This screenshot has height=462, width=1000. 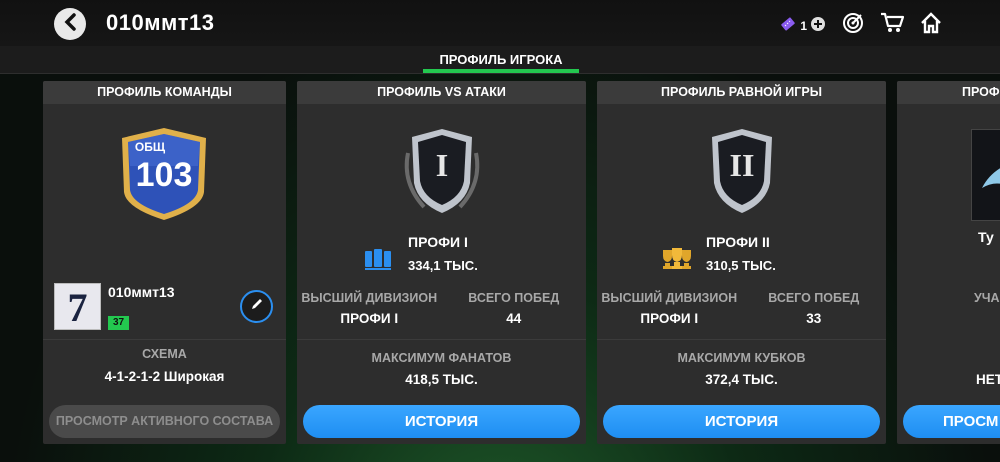 I want to click on ticket-icon, so click(x=788, y=25).